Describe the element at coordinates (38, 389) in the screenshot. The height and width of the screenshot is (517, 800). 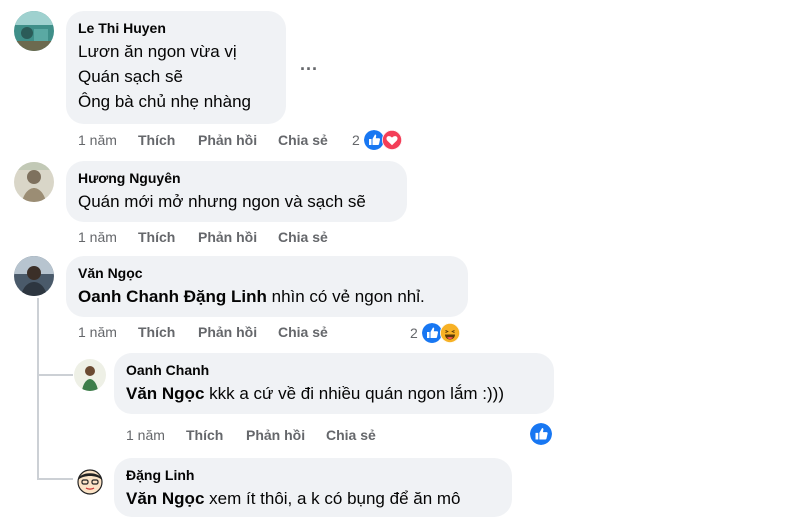
I see `thread-line-vertical` at that location.